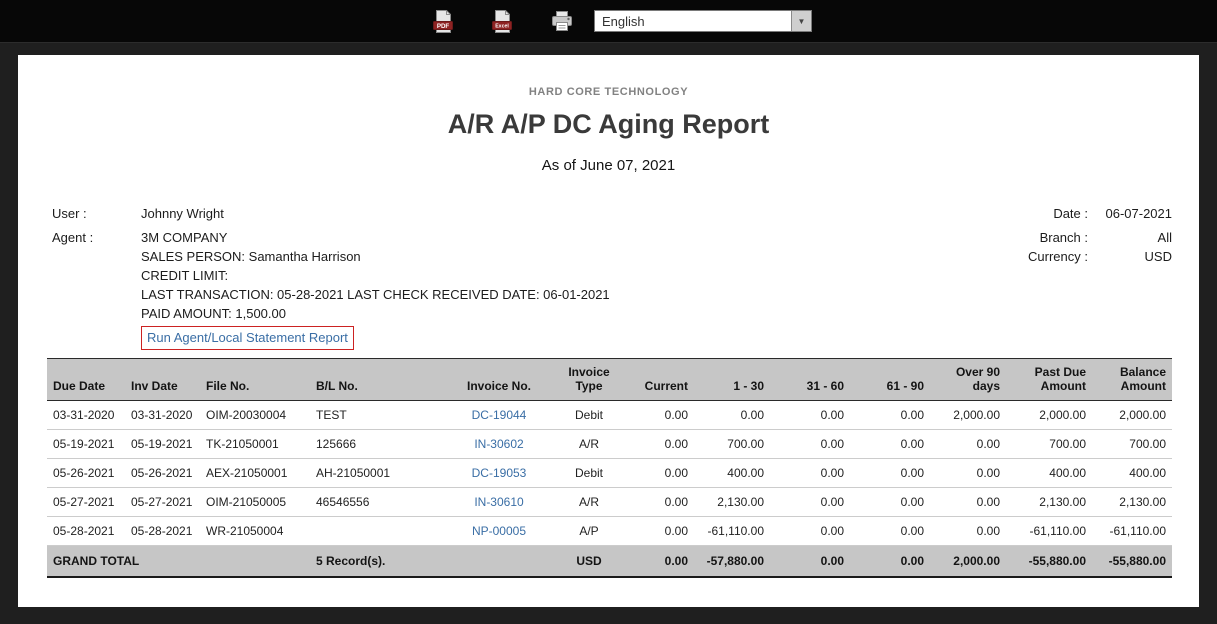 Image resolution: width=1217 pixels, height=624 pixels. Describe the element at coordinates (255, 415) in the screenshot. I see `table-cell: OIM-20030004` at that location.